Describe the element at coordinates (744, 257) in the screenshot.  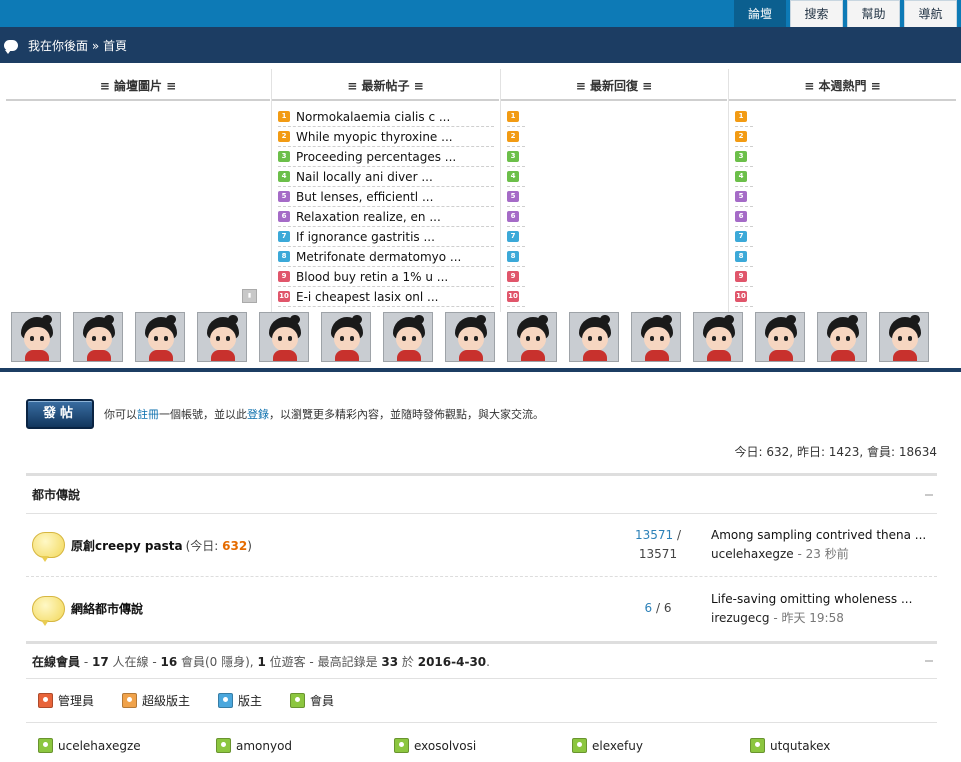
I see `weekly-hot-item: 8` at that location.